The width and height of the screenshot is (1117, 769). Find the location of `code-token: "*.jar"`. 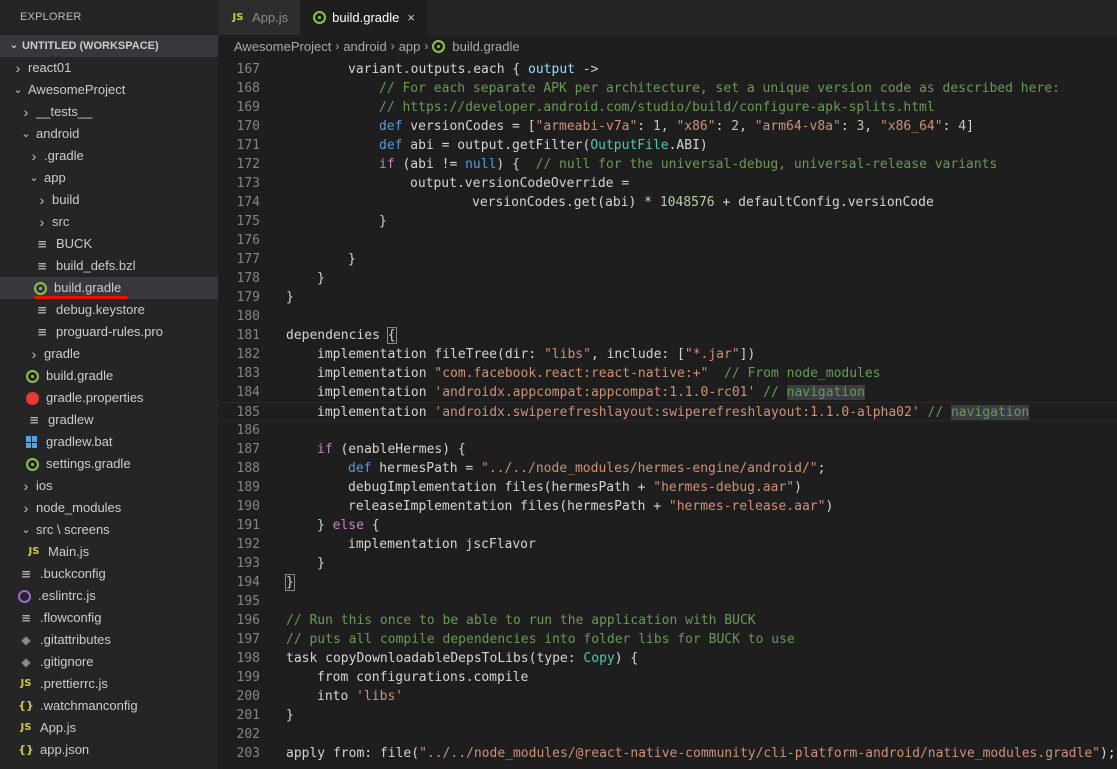

code-token: "*.jar" is located at coordinates (712, 354).